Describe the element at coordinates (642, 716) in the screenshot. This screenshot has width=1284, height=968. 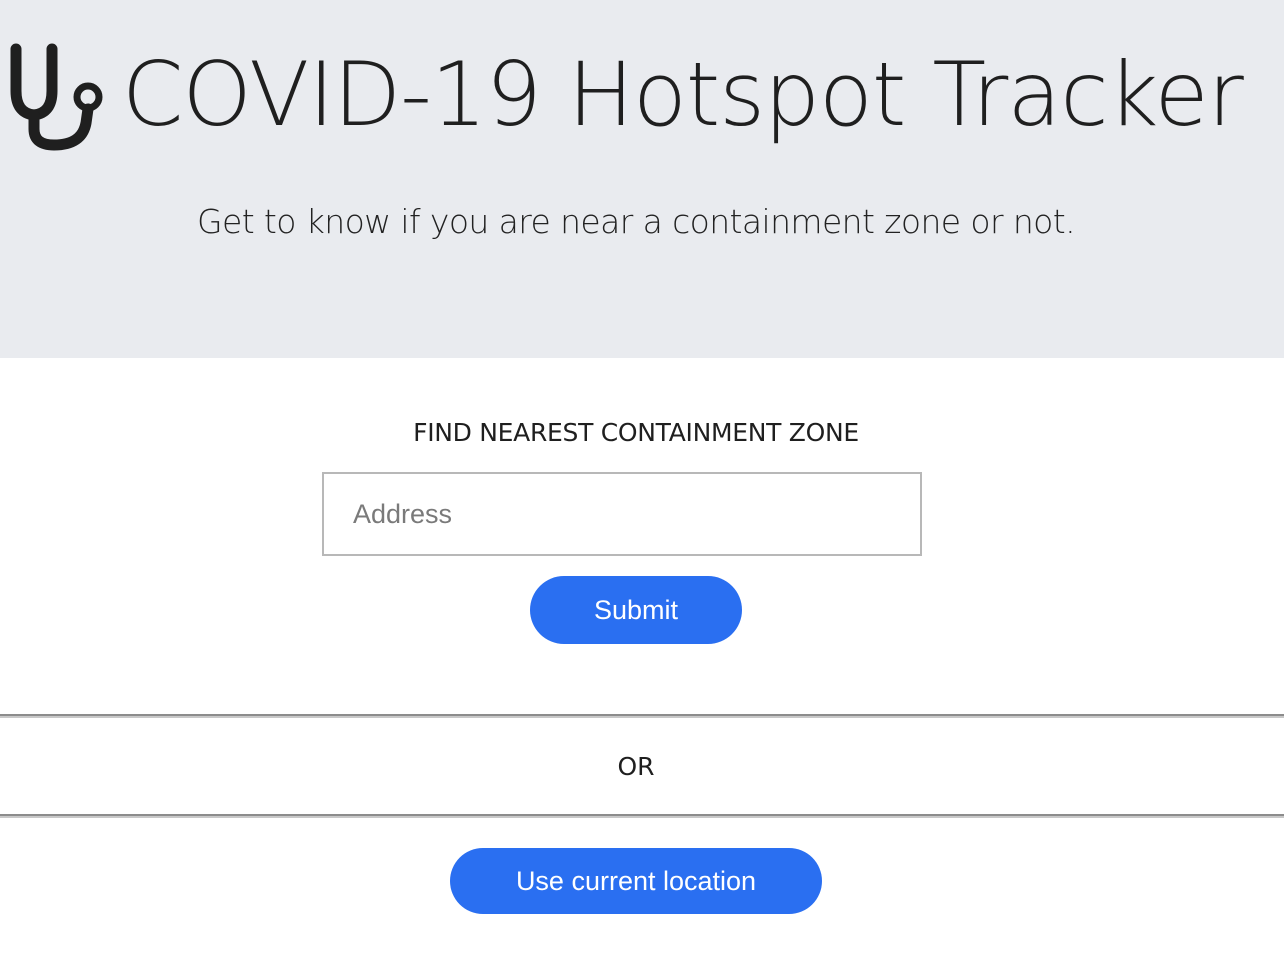
I see `divider-top` at that location.